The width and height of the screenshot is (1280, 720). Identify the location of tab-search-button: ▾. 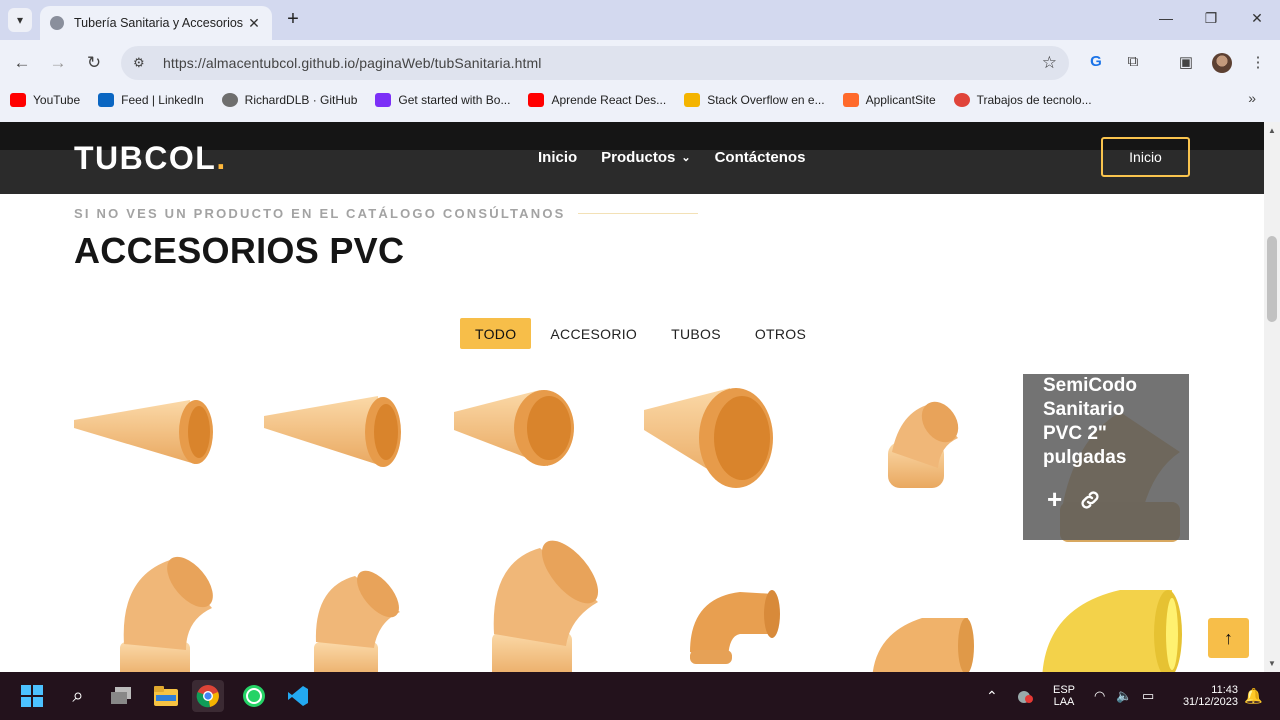
(20, 20).